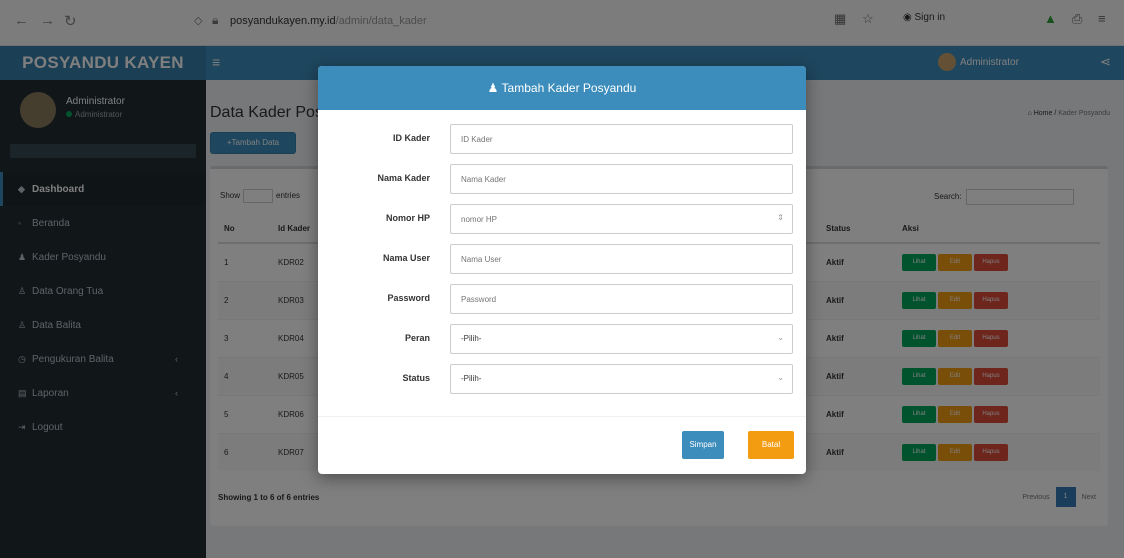  I want to click on modal-title: Tambah Kader Posyandu, so click(569, 88).